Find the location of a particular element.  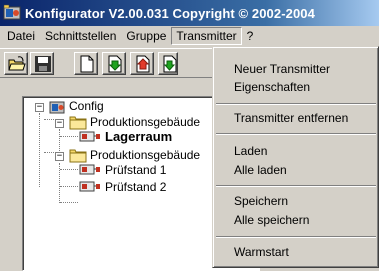

menu-gruppe: Gruppe is located at coordinates (146, 36).